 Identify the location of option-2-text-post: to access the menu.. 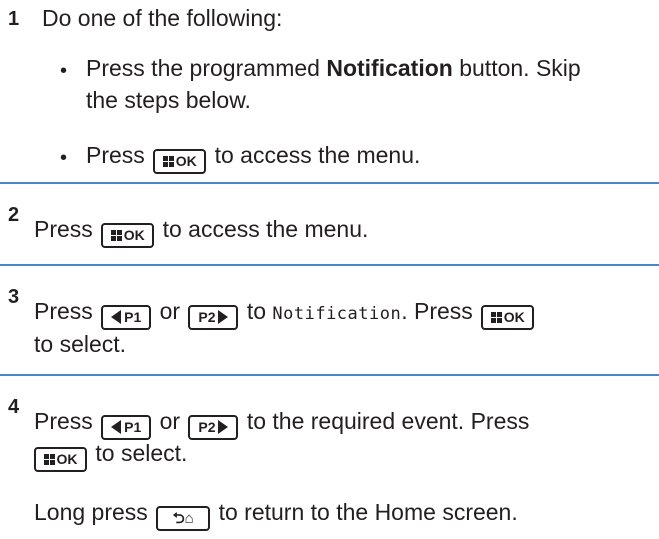
(317, 155).